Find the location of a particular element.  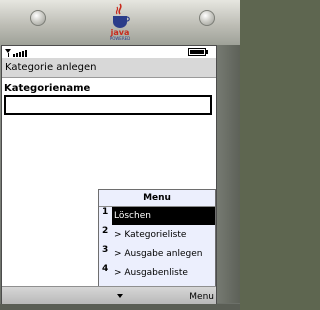

menu-softkey: Menu is located at coordinates (201, 297).